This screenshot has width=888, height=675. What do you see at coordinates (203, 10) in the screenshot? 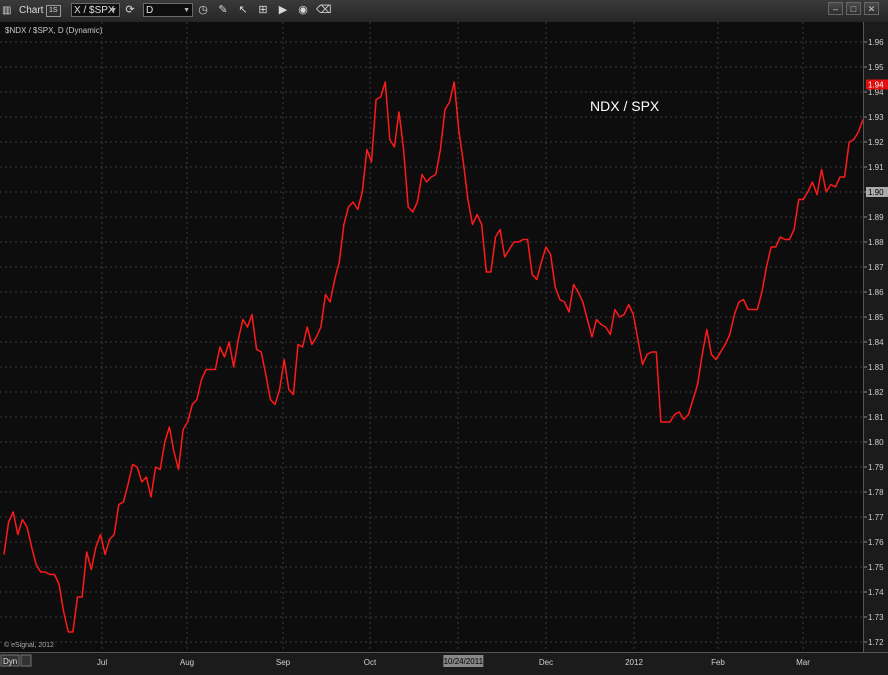
I see `clock-icon: ◷` at bounding box center [203, 10].